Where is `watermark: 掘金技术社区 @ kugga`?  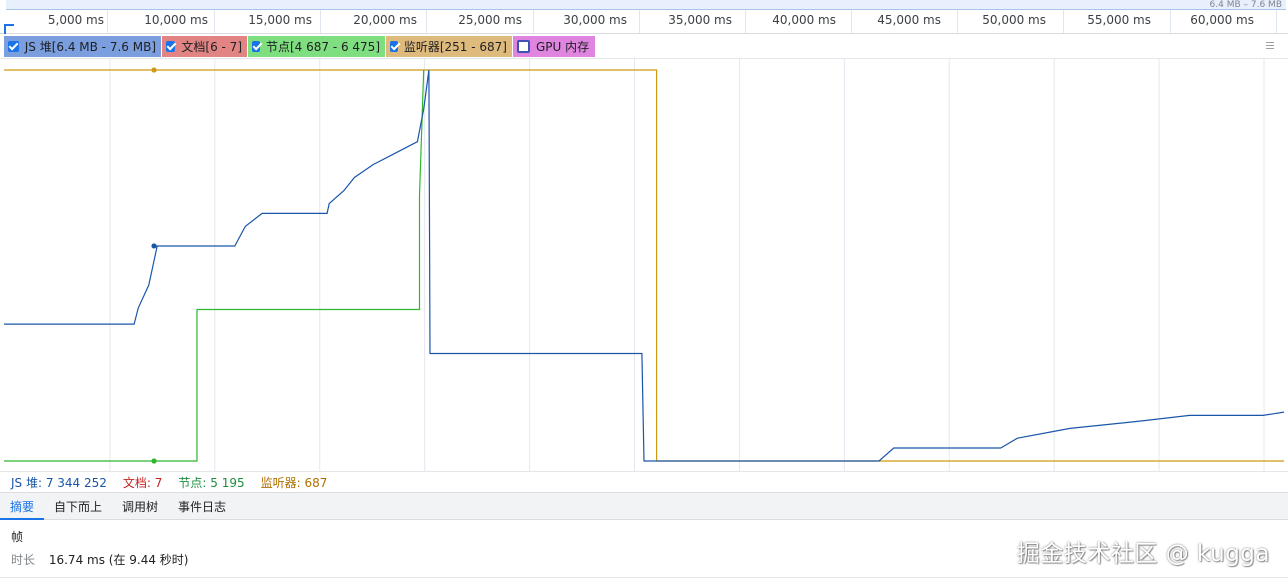 watermark: 掘金技术社区 @ kugga is located at coordinates (1143, 554).